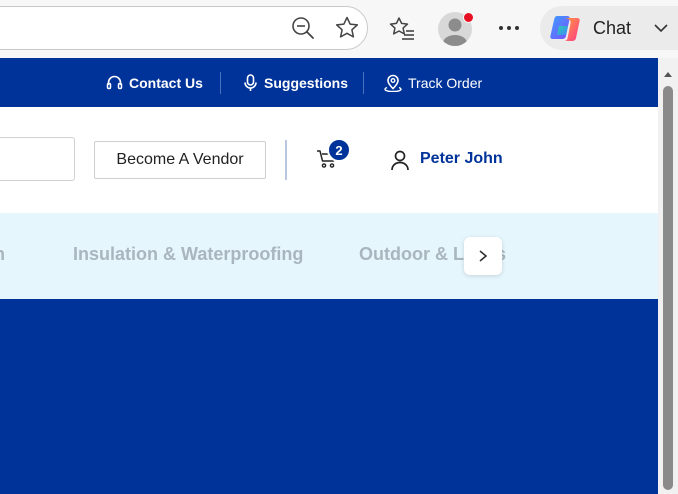  I want to click on copilot-button: Chat, so click(609, 28).